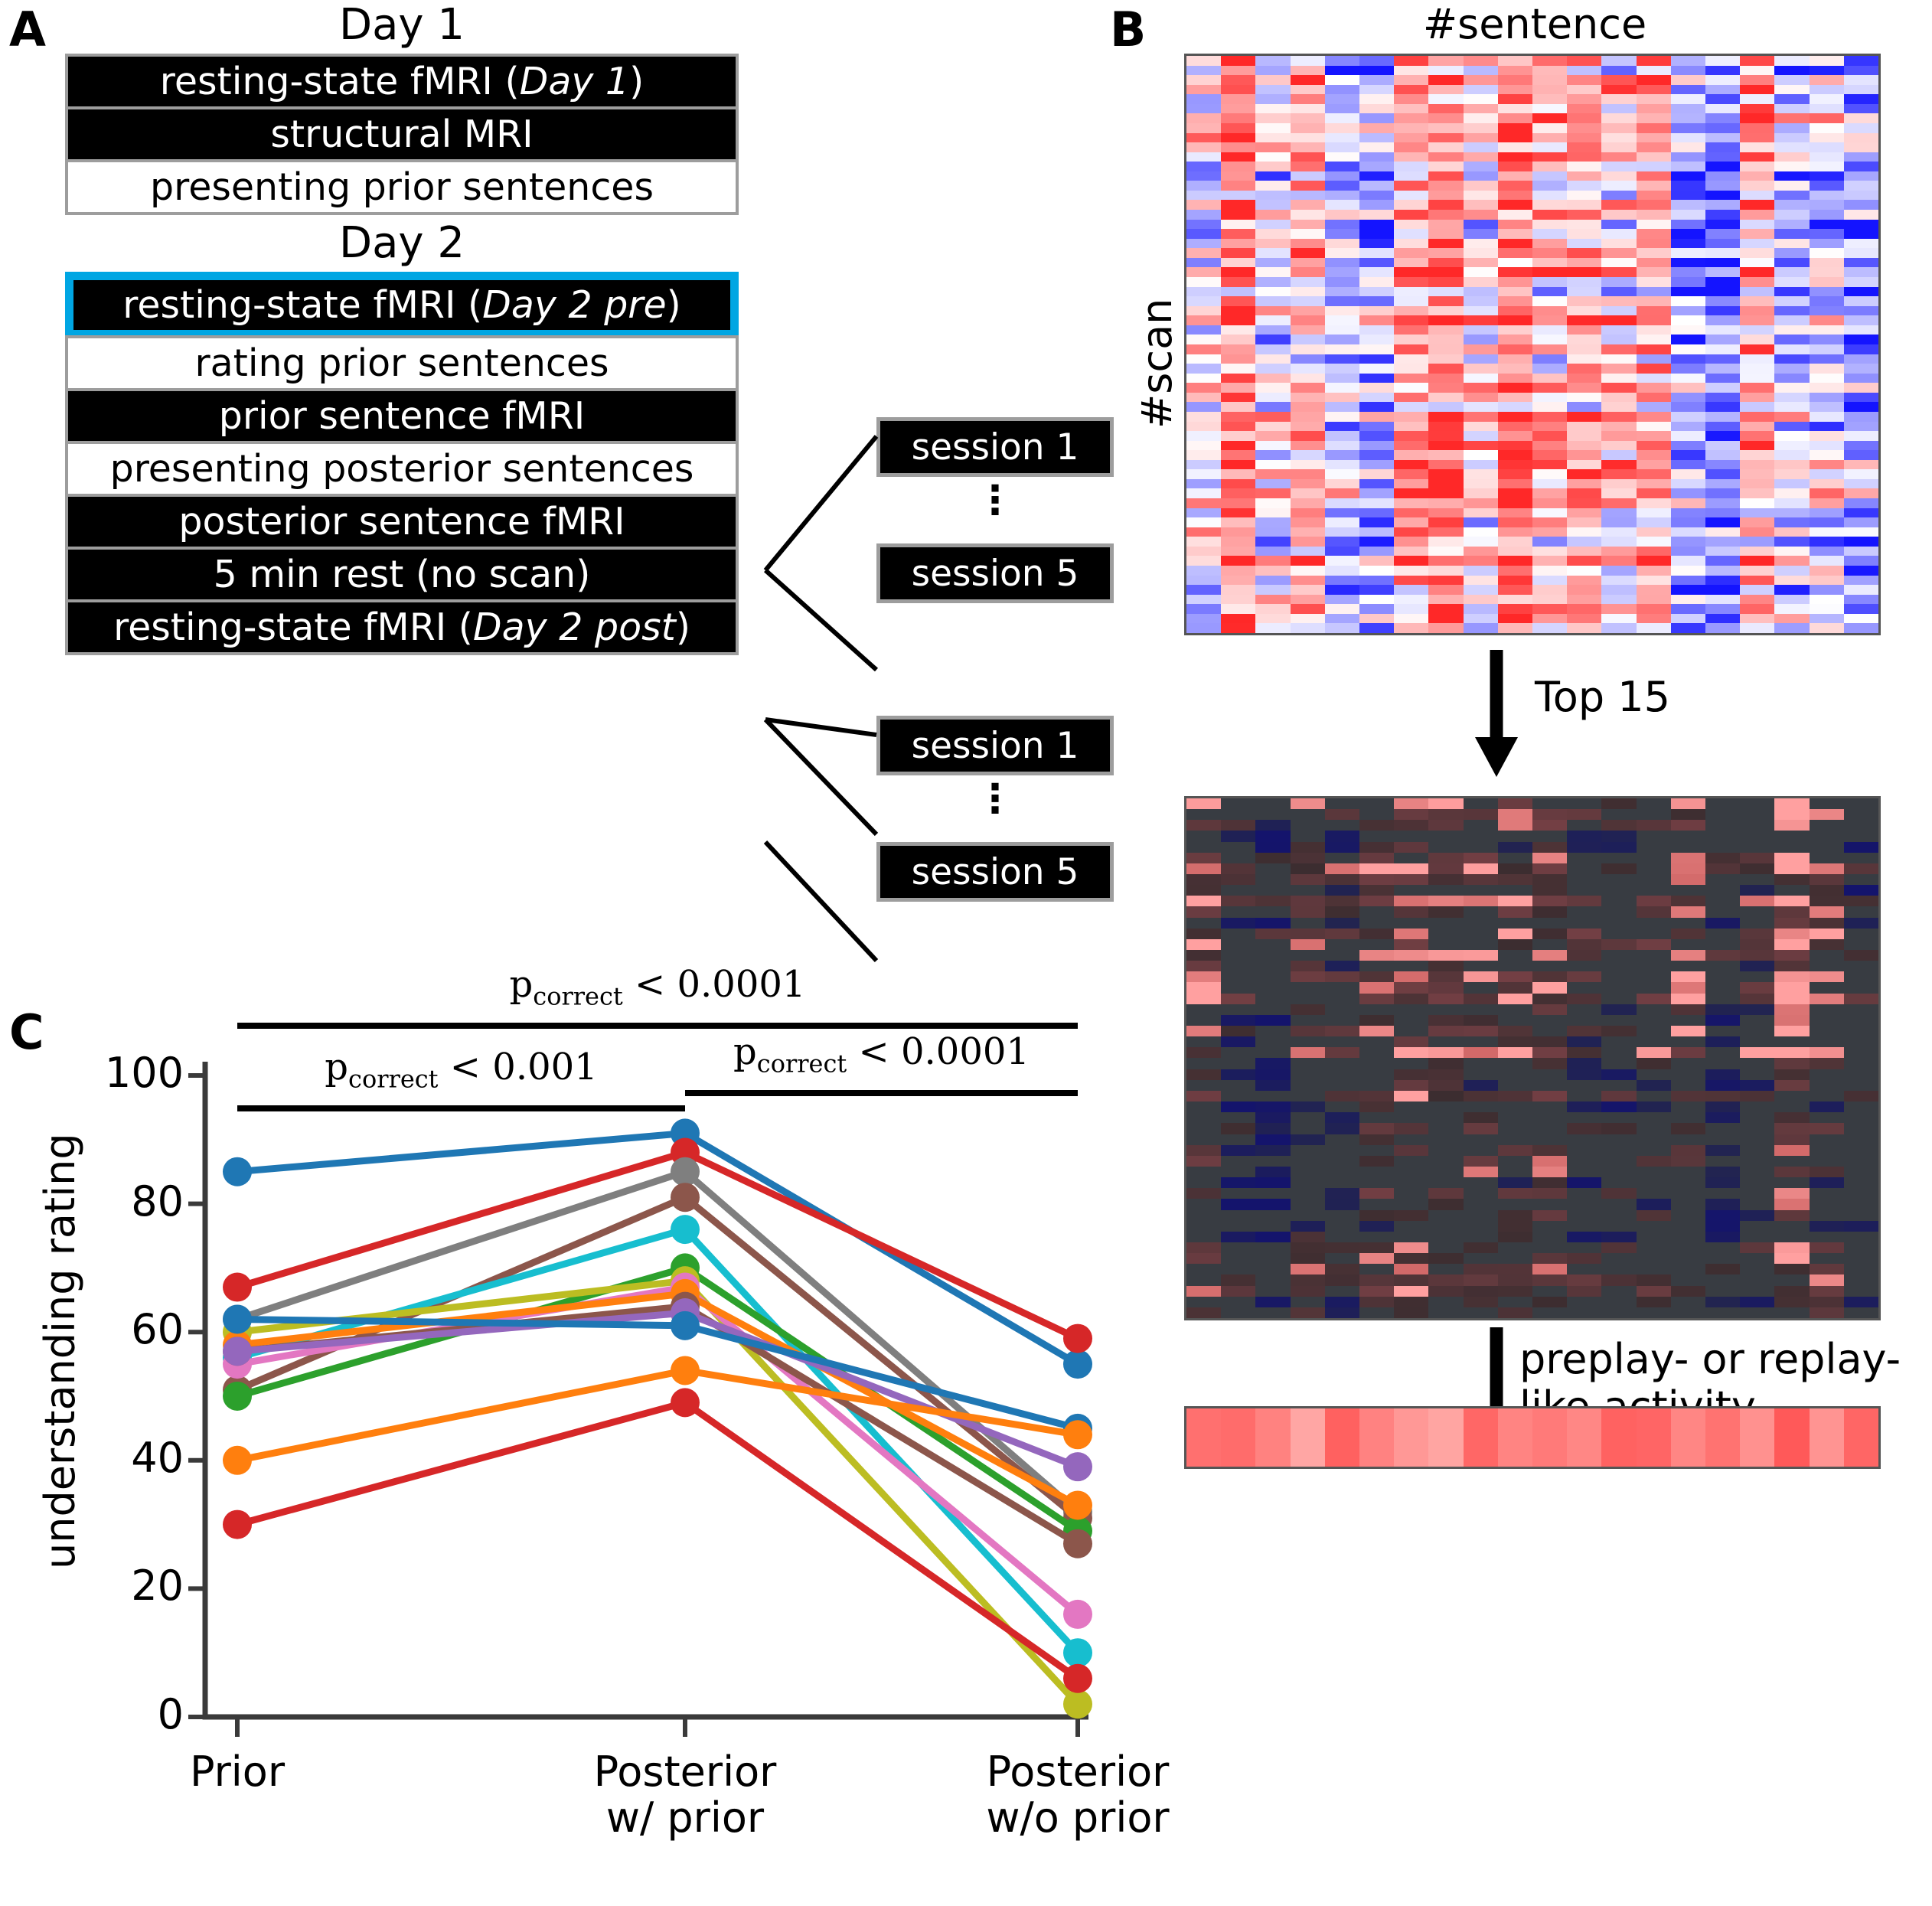 The image size is (1932, 1906). Describe the element at coordinates (402, 187) in the screenshot. I see `flow-step-label: presenting prior sentences` at that location.